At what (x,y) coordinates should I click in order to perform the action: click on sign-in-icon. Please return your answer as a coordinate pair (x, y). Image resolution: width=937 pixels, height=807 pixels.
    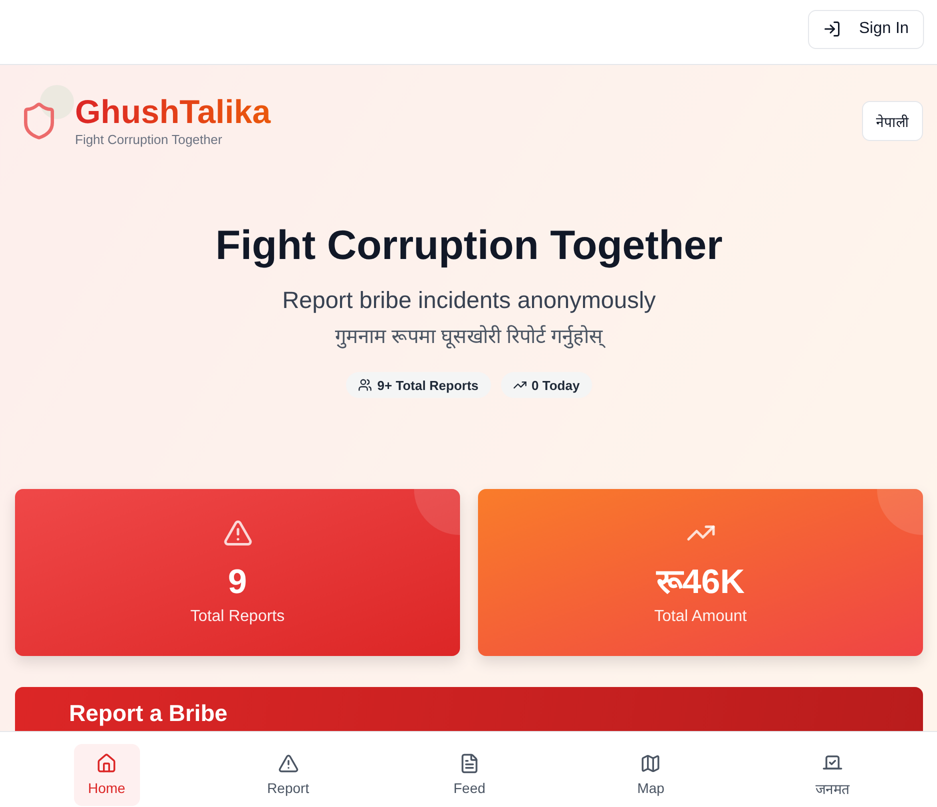
    Looking at the image, I should click on (832, 29).